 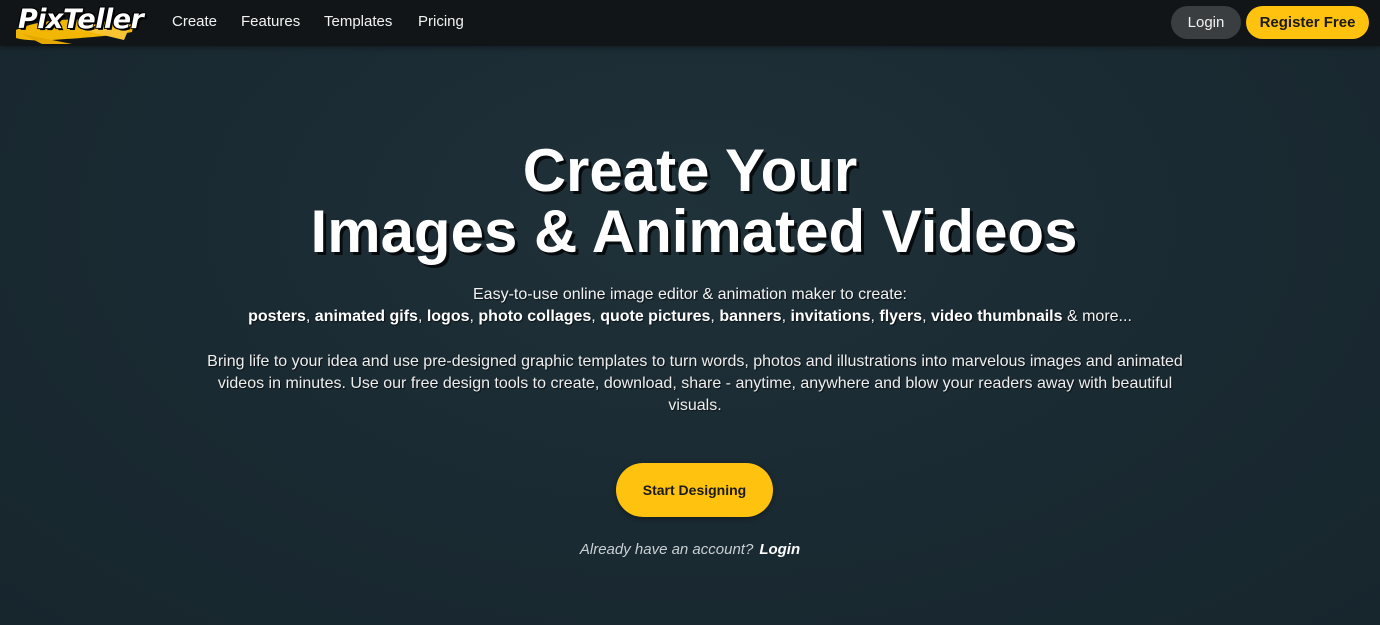 I want to click on content-type-photo-collages: photo collages, so click(x=535, y=316).